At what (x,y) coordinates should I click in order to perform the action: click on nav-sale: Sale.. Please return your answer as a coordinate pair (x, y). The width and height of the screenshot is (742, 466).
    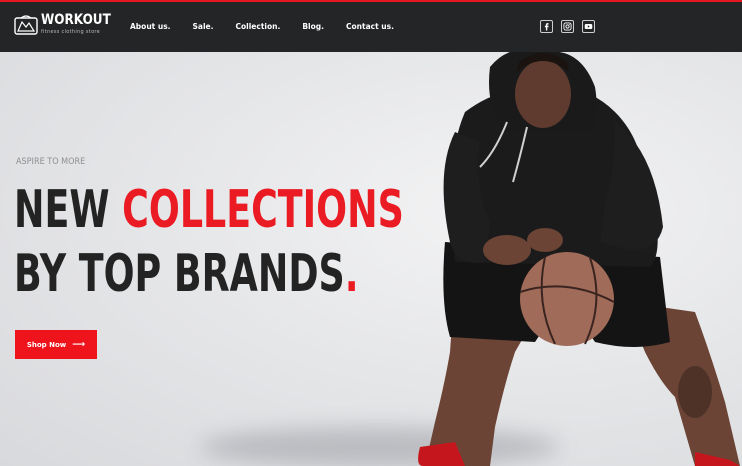
    Looking at the image, I should click on (203, 26).